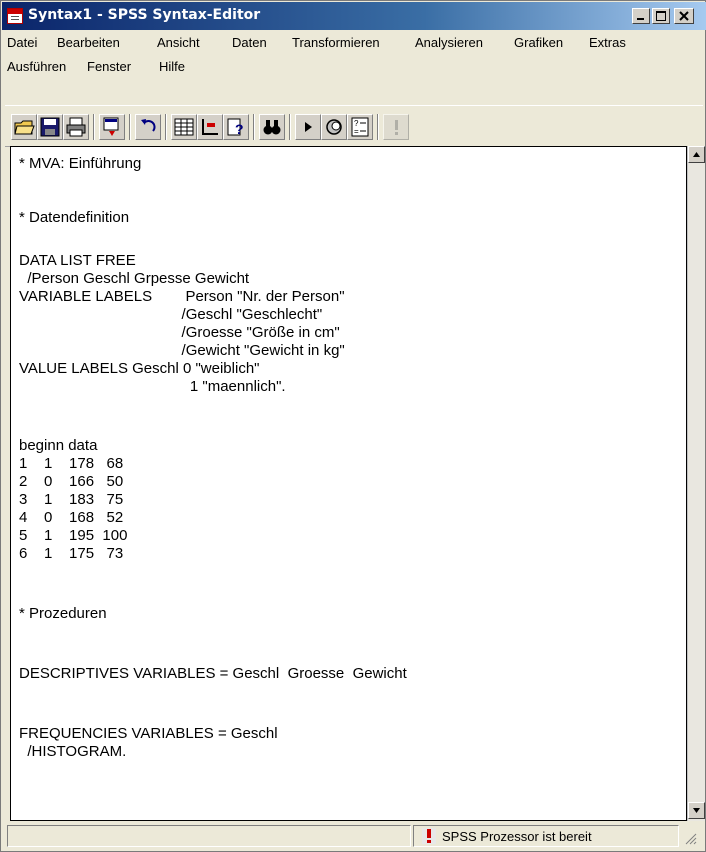 The width and height of the screenshot is (706, 852). I want to click on maximize-button, so click(661, 16).